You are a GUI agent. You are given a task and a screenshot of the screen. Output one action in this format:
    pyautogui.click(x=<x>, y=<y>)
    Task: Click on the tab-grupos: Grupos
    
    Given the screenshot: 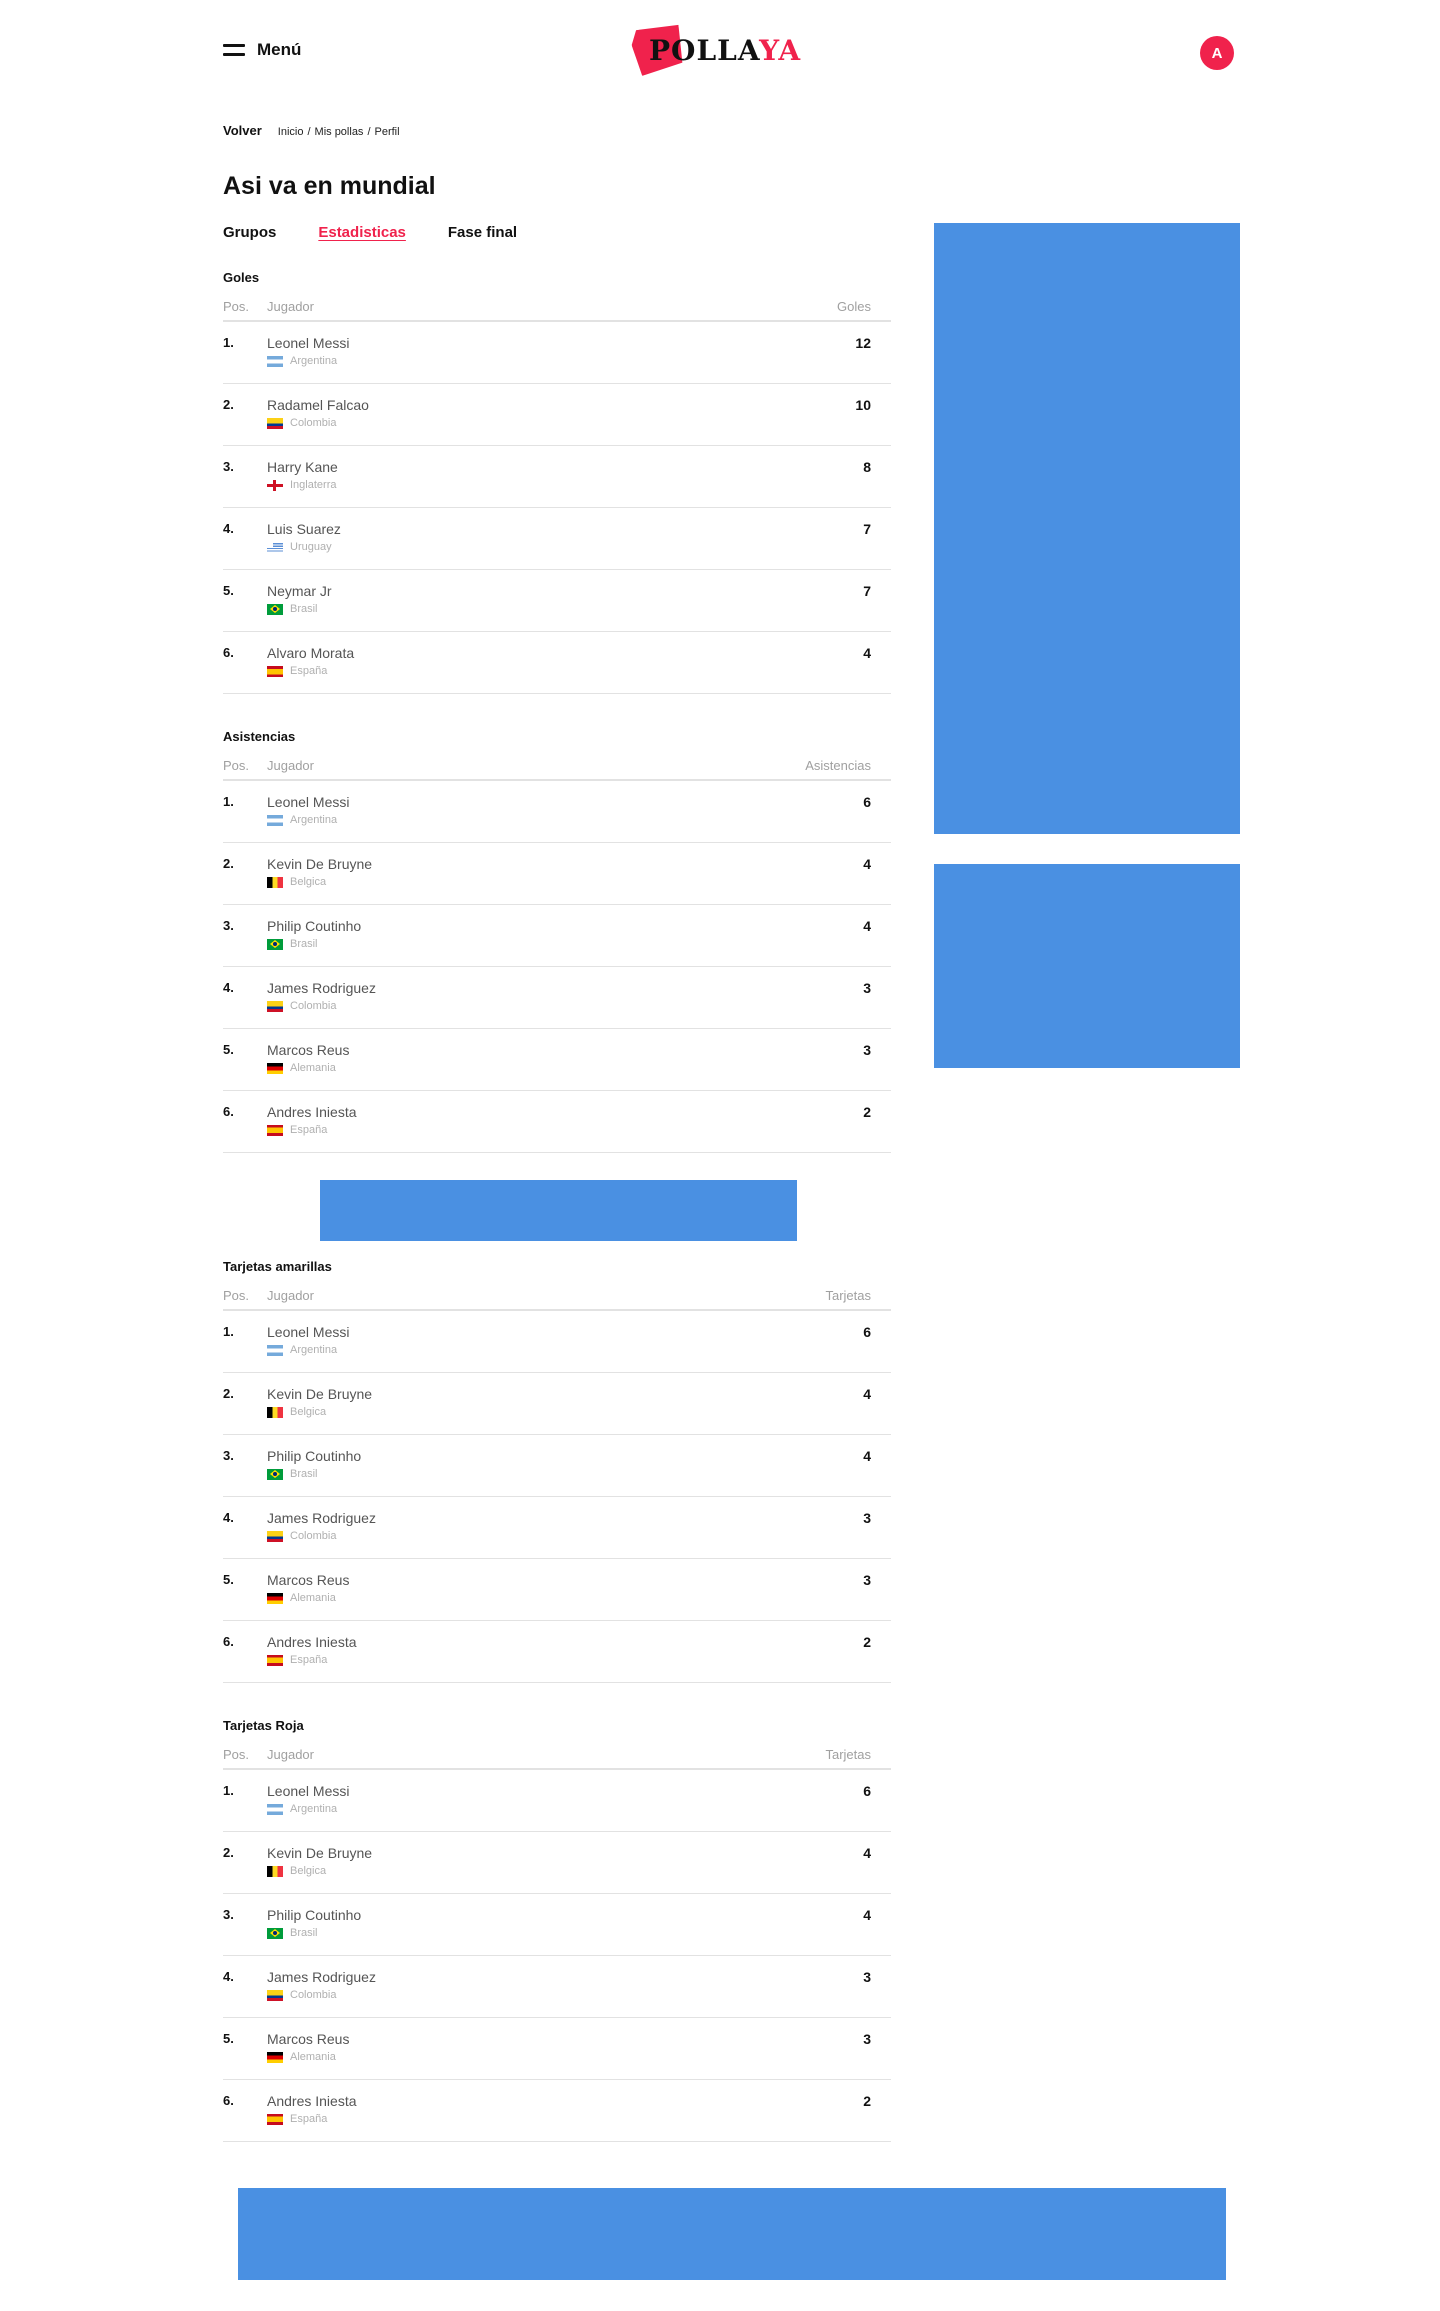 What is the action you would take?
    pyautogui.click(x=249, y=232)
    